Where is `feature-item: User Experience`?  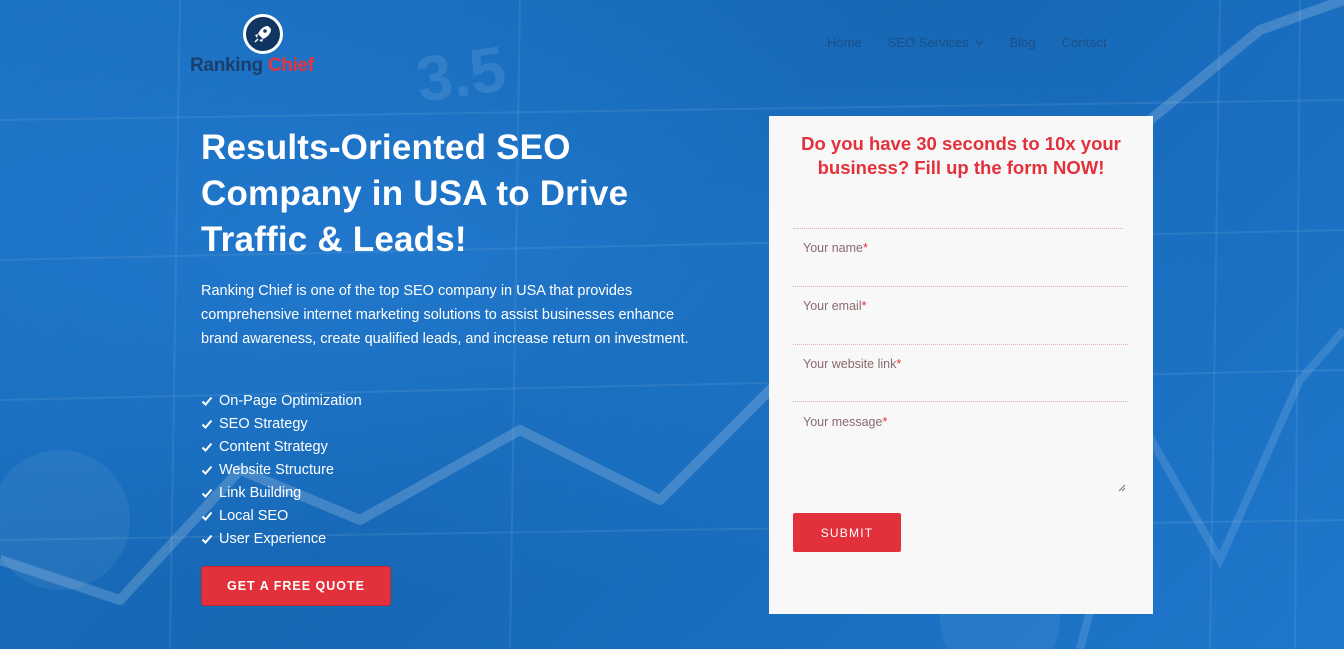
feature-item: User Experience is located at coordinates (281, 539).